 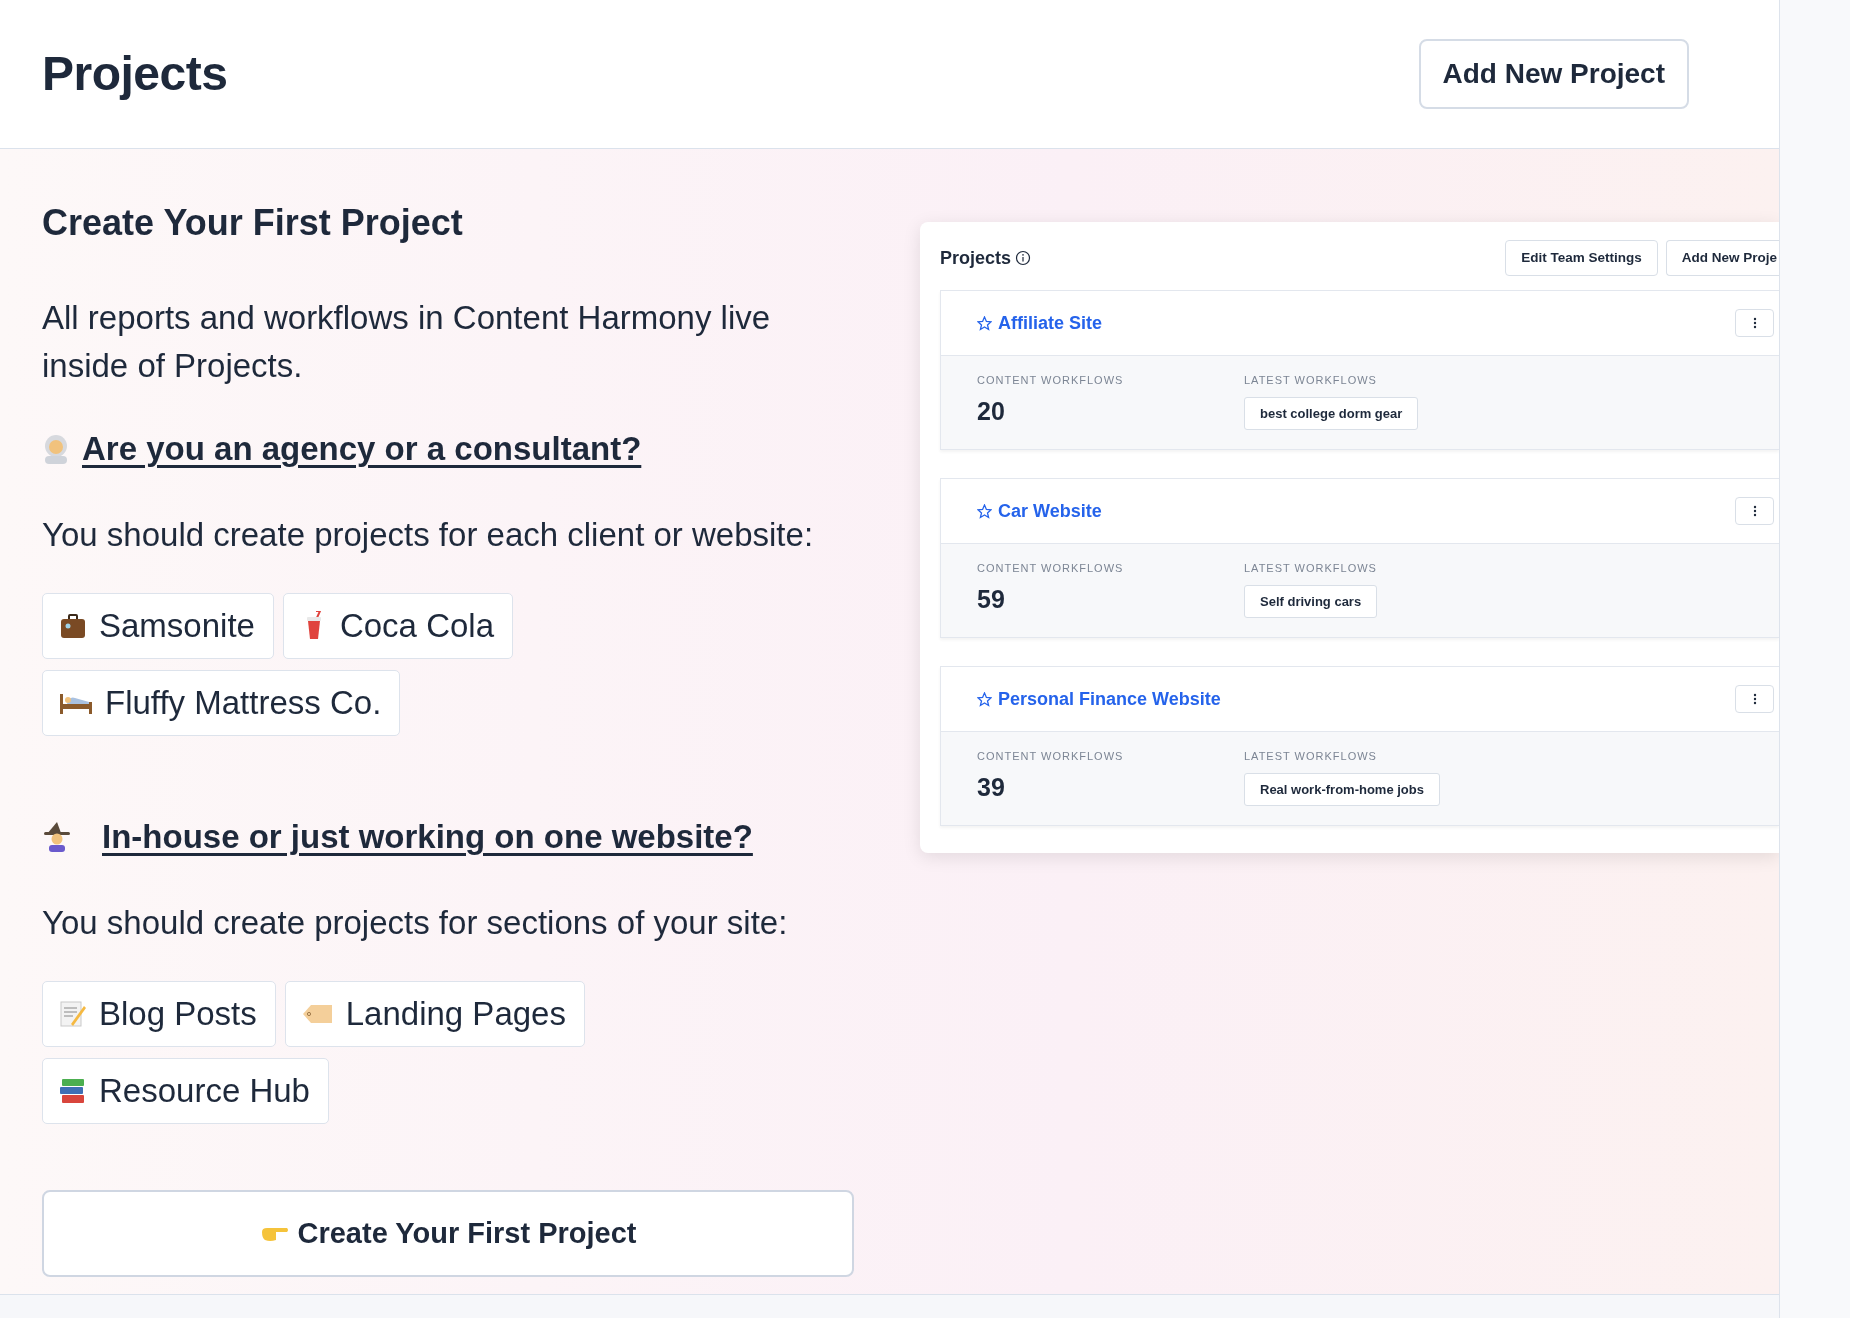 What do you see at coordinates (1039, 511) in the screenshot?
I see `project-name-link: Car Website` at bounding box center [1039, 511].